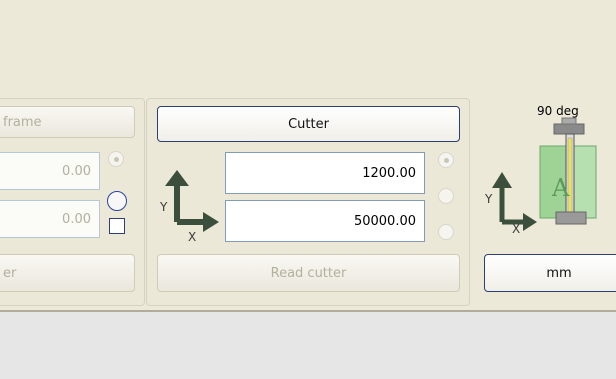 Image resolution: width=616 pixels, height=379 pixels. What do you see at coordinates (67, 122) in the screenshot?
I see `frame-button: frame` at bounding box center [67, 122].